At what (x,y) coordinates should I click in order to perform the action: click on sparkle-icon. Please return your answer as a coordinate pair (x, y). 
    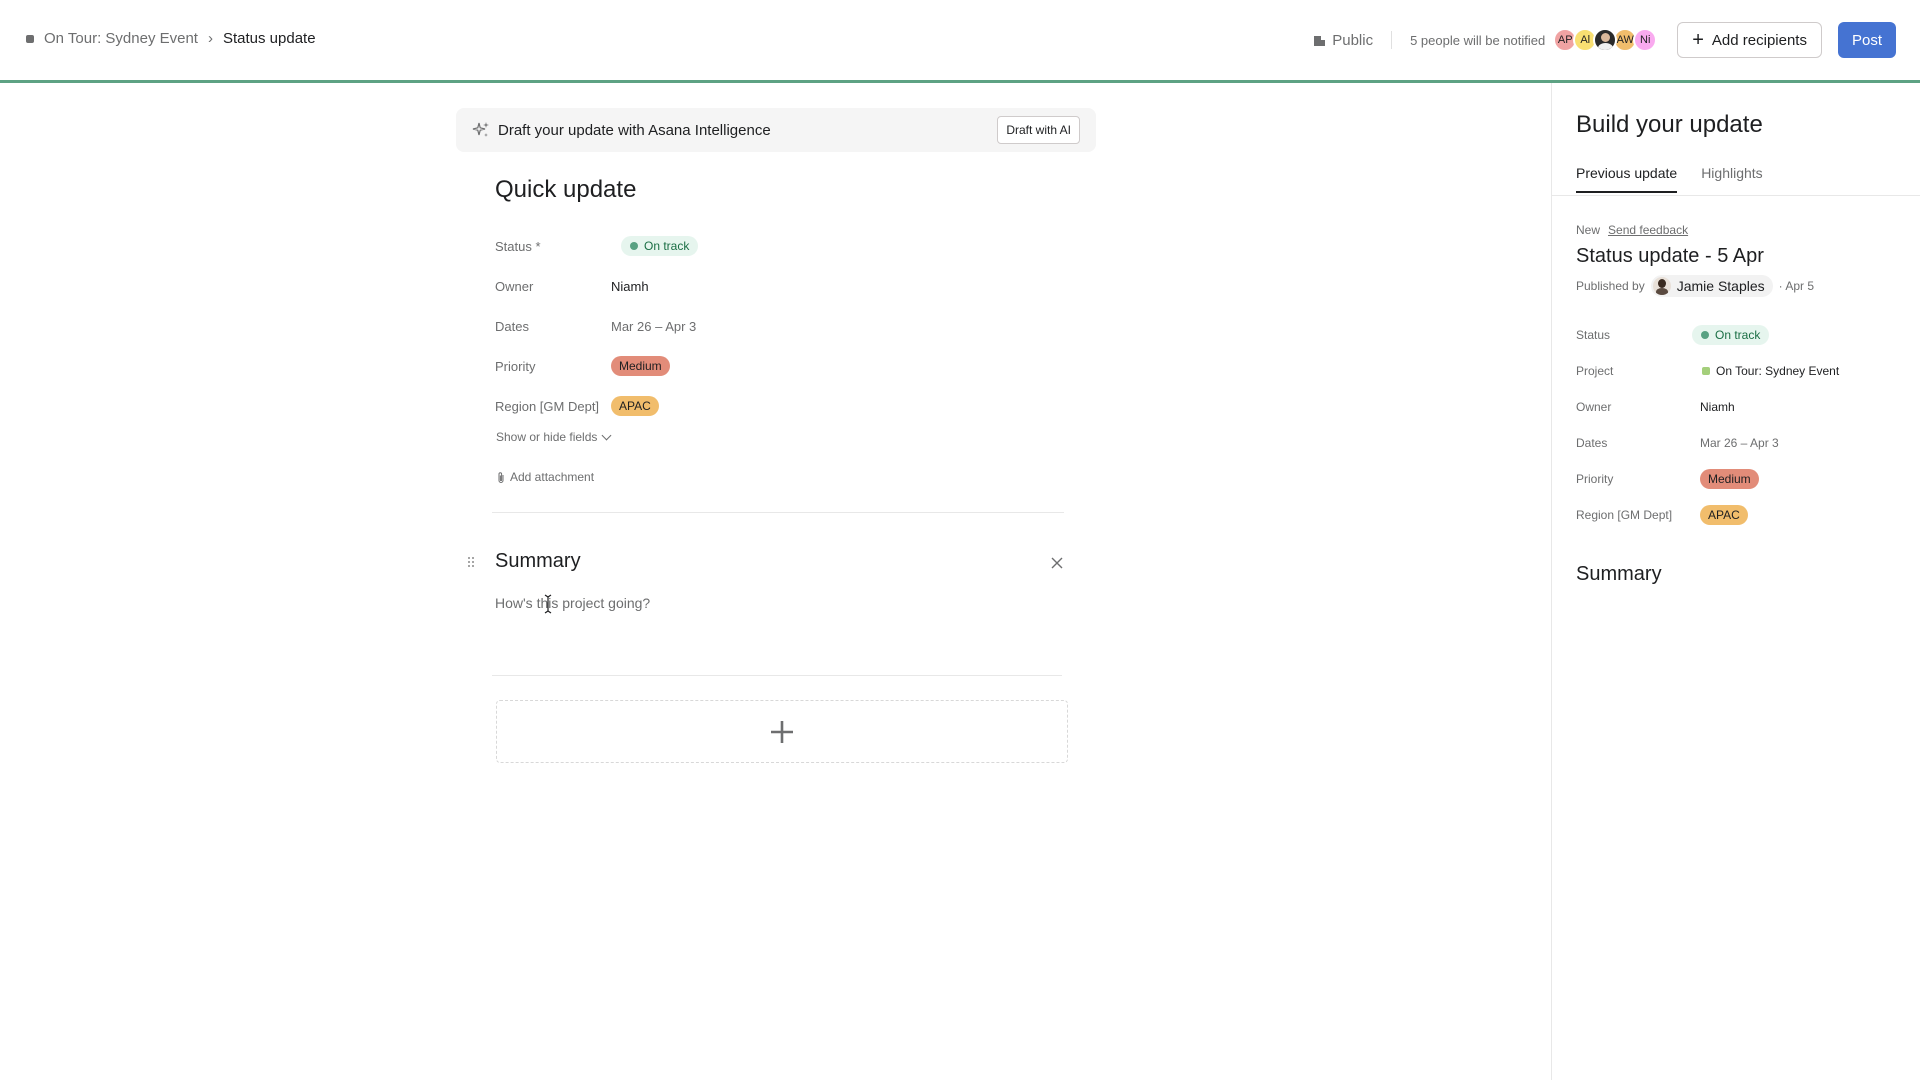
    Looking at the image, I should click on (480, 129).